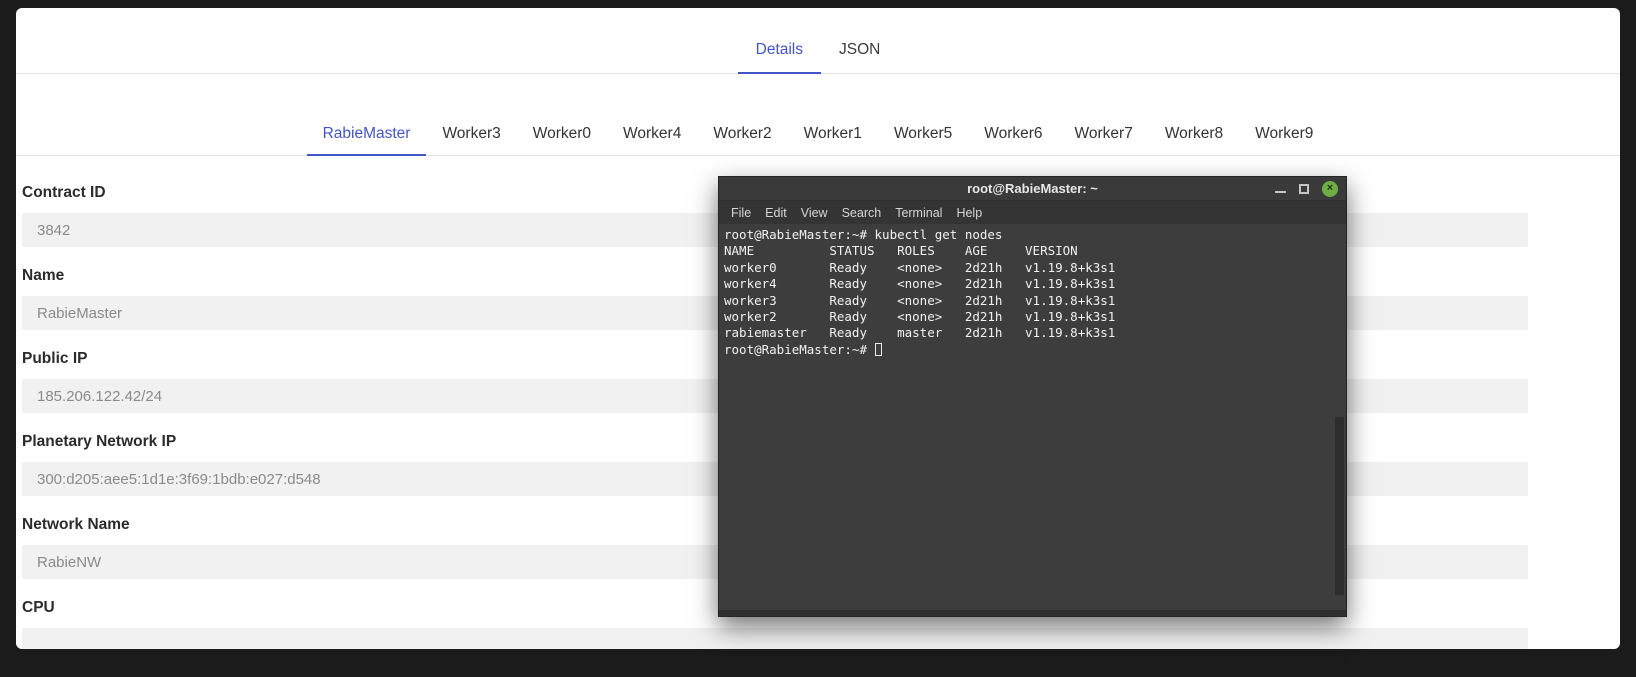 The height and width of the screenshot is (677, 1636). What do you see at coordinates (741, 213) in the screenshot?
I see `menu-file: File` at bounding box center [741, 213].